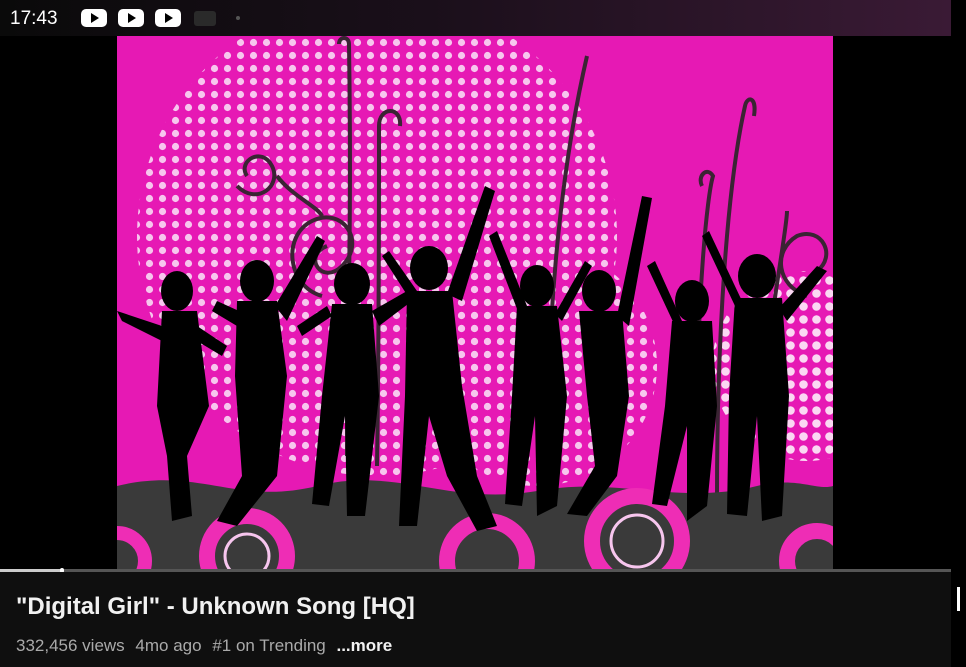 Image resolution: width=966 pixels, height=667 pixels. What do you see at coordinates (958, 599) in the screenshot?
I see `edge-handle` at bounding box center [958, 599].